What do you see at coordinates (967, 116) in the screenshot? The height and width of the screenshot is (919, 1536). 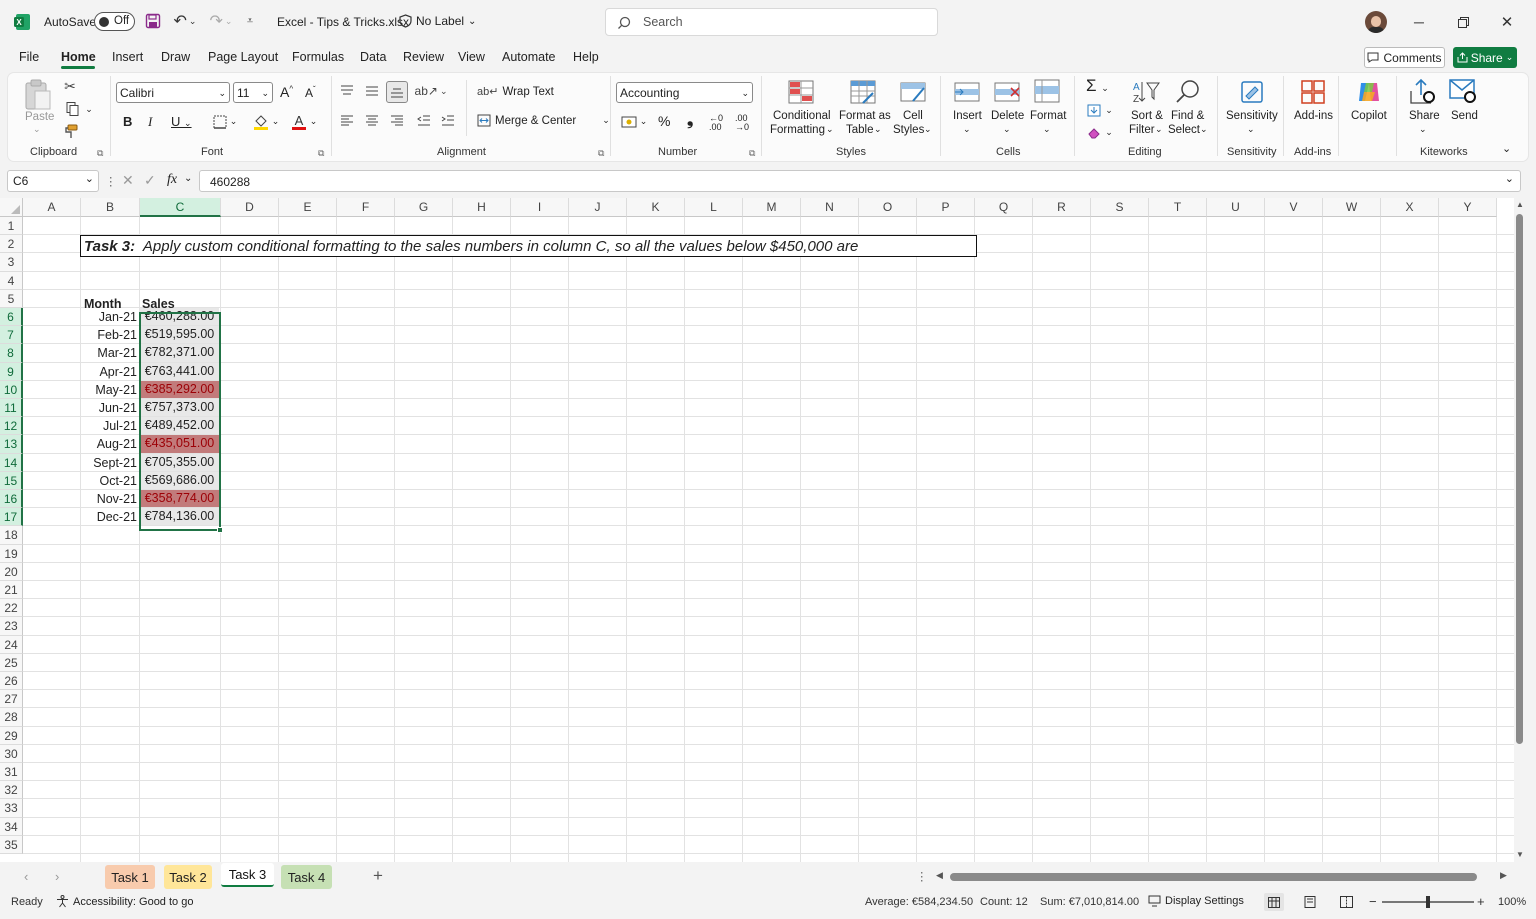 I see `insert-cells-label: Insert` at bounding box center [967, 116].